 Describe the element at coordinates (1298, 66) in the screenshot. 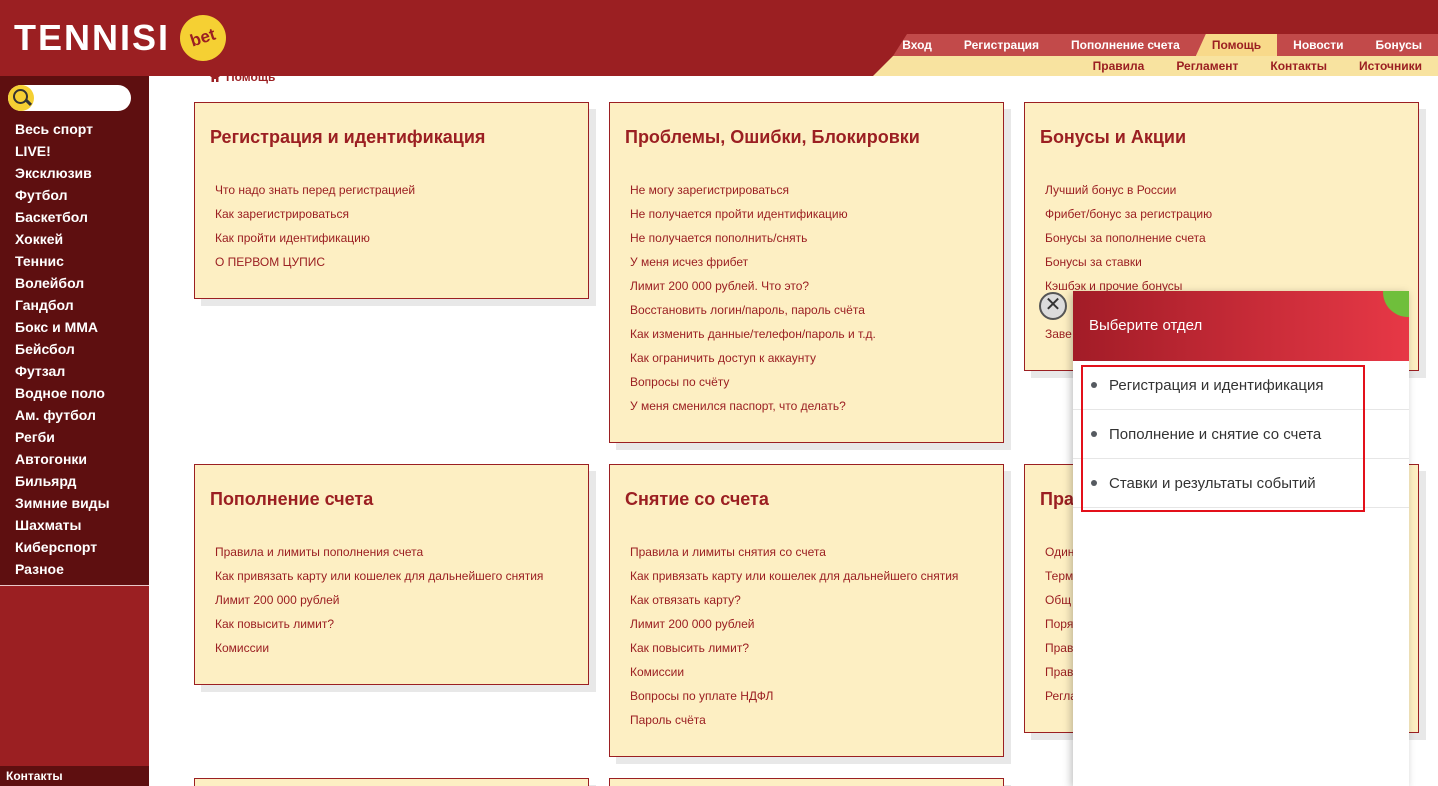

I see `subnav-contacts: Контакты` at that location.